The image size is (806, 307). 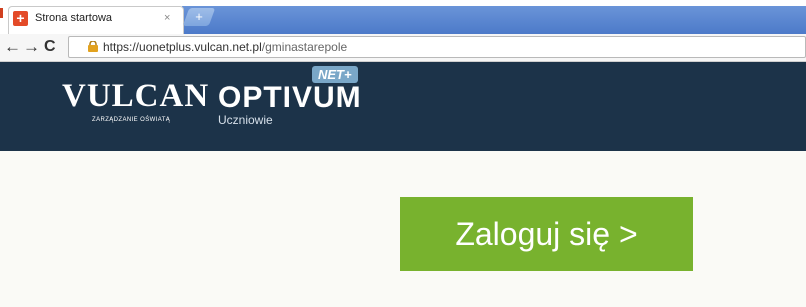 I want to click on vulcan-wordmark: VULCAN, so click(x=136, y=96).